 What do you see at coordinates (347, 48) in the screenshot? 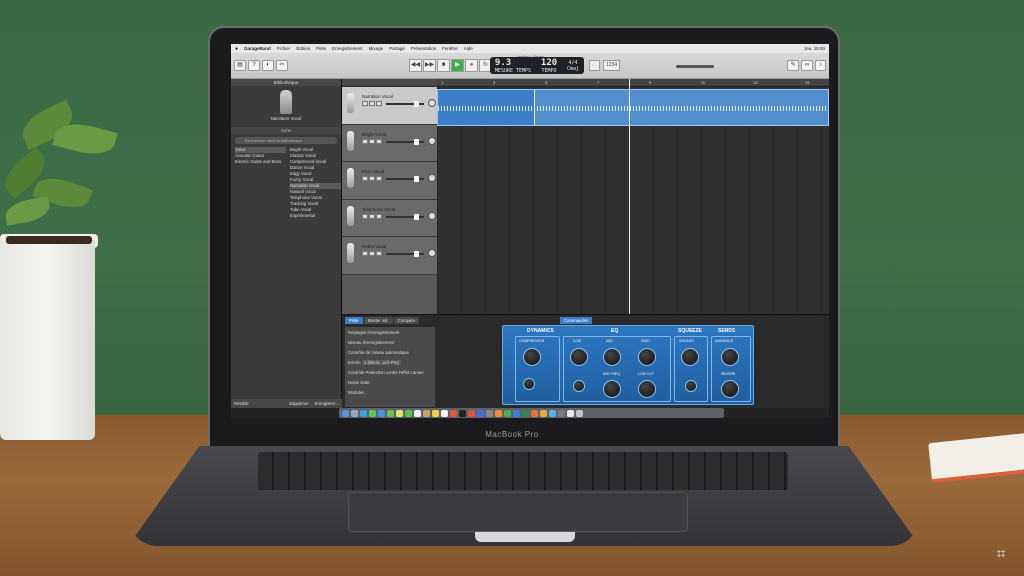
I see `menu-record: Enregistrement` at bounding box center [347, 48].